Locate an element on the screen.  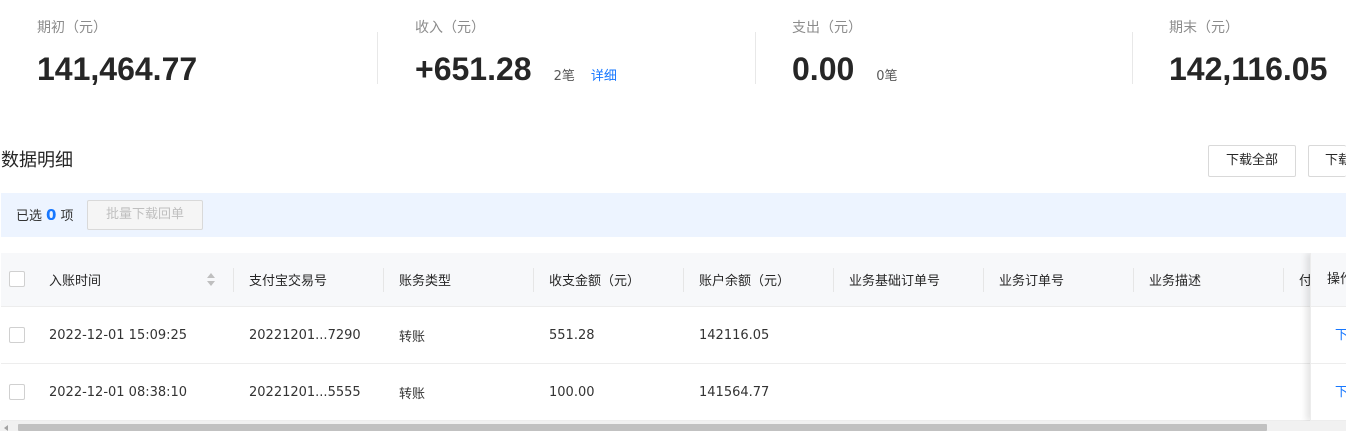
income-count: 2笔 is located at coordinates (564, 76).